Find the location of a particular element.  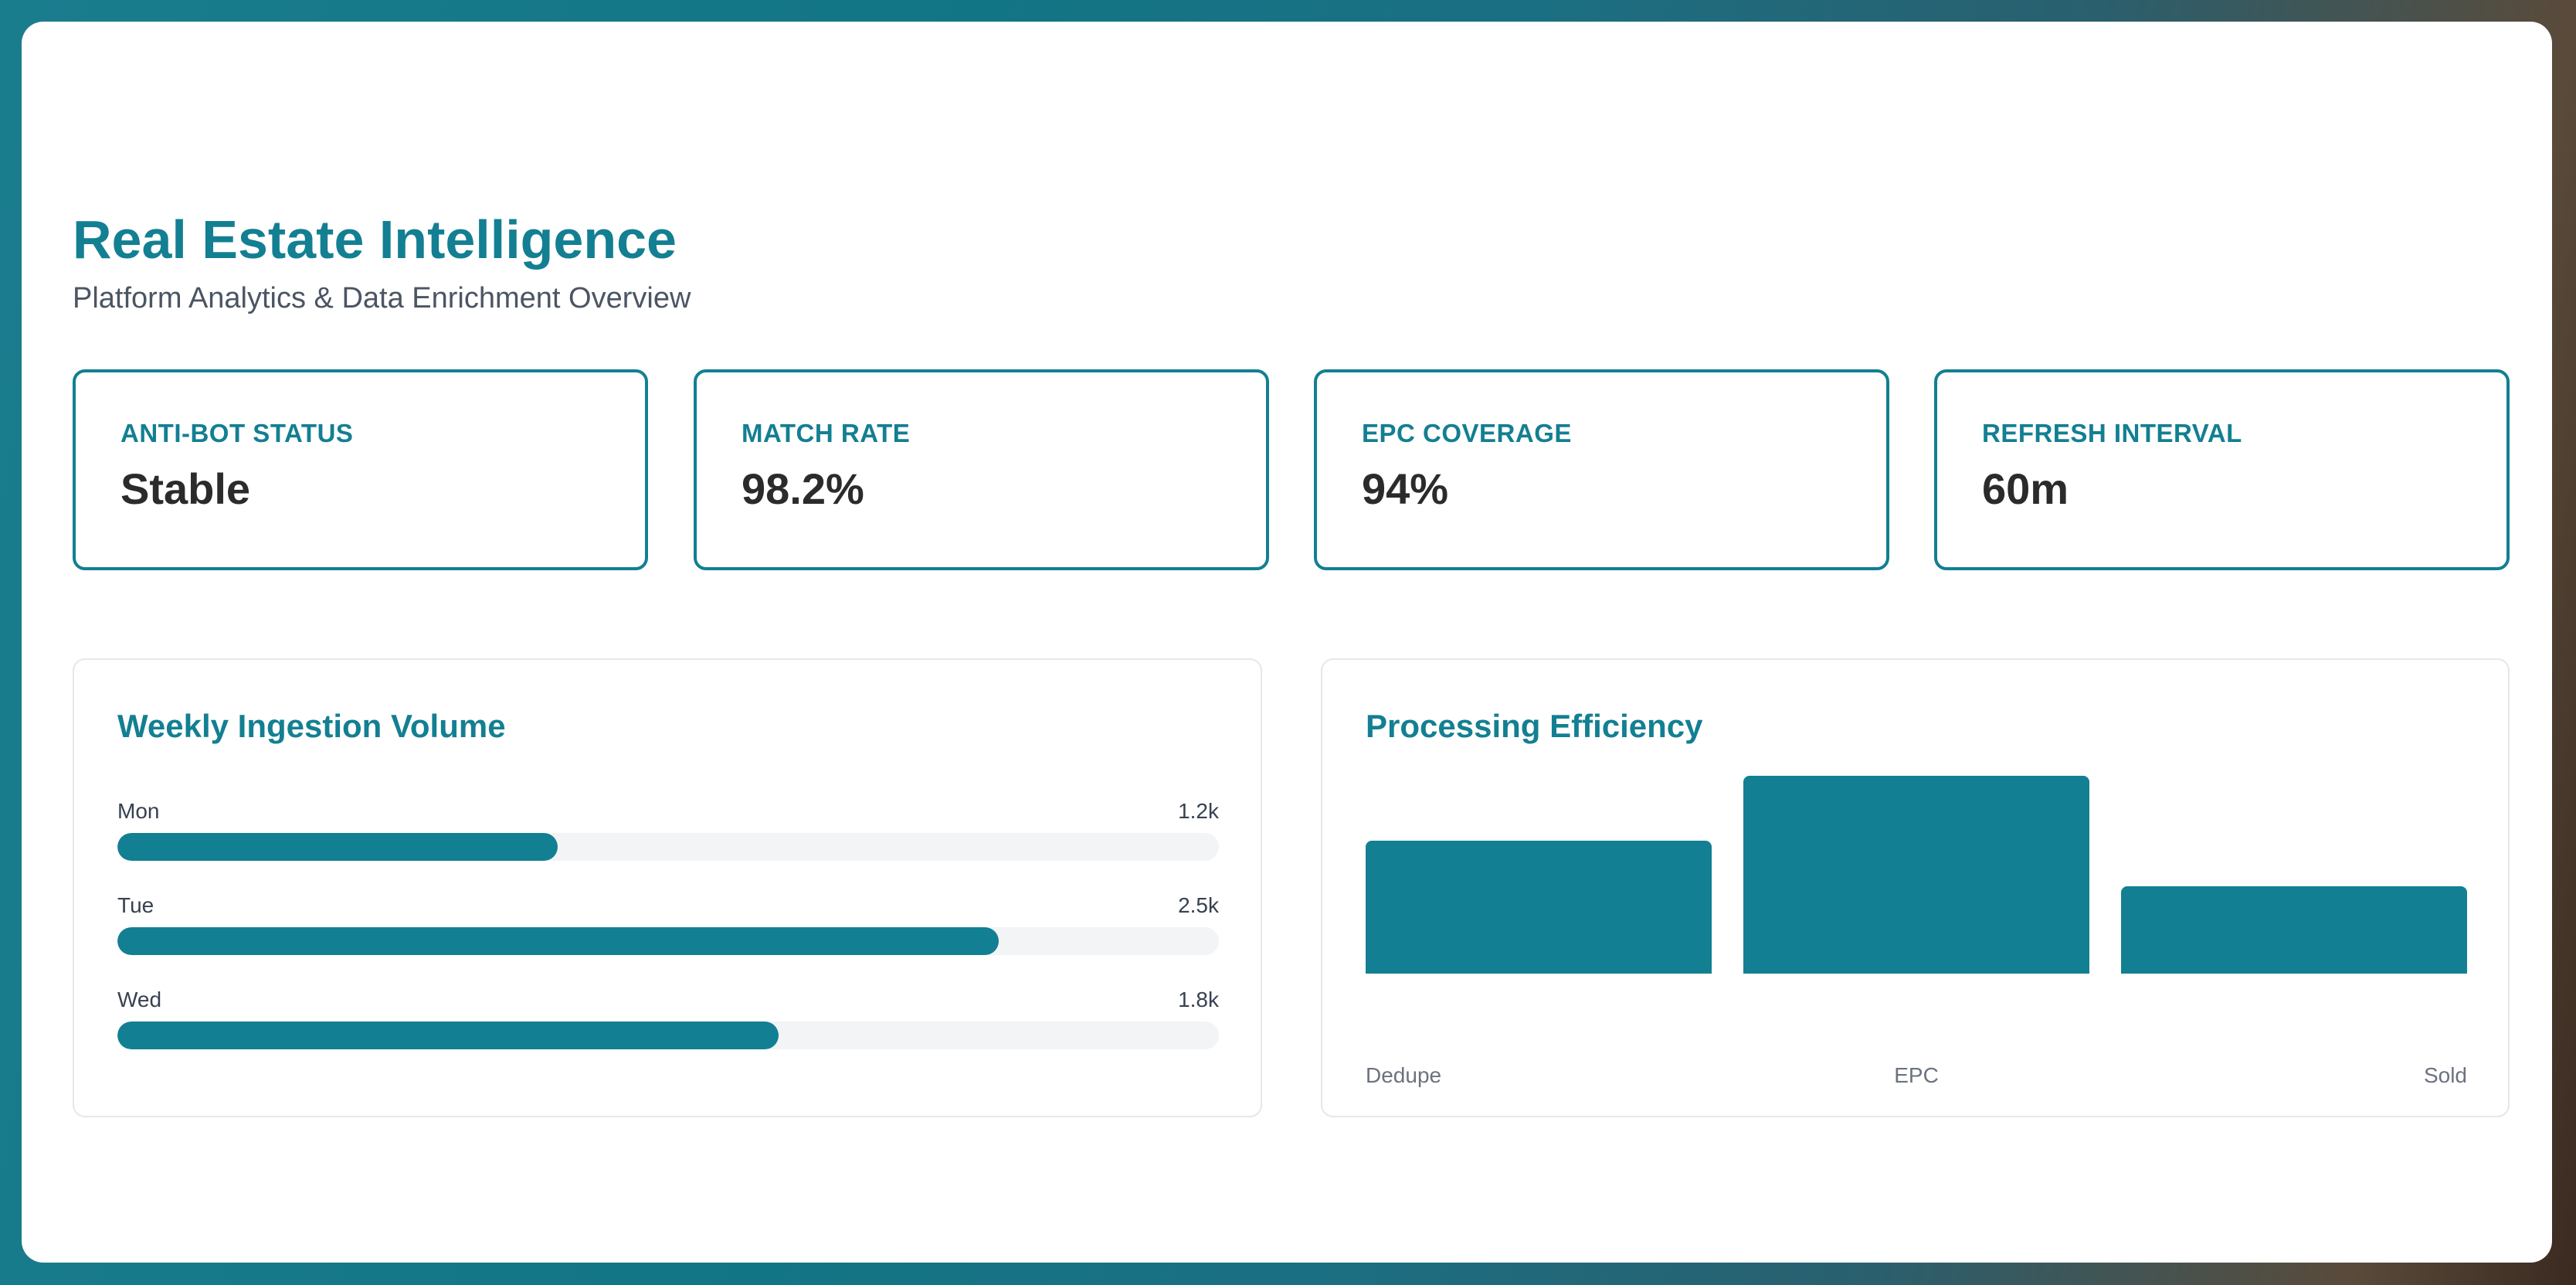

bar-day-label: Wed is located at coordinates (139, 999).